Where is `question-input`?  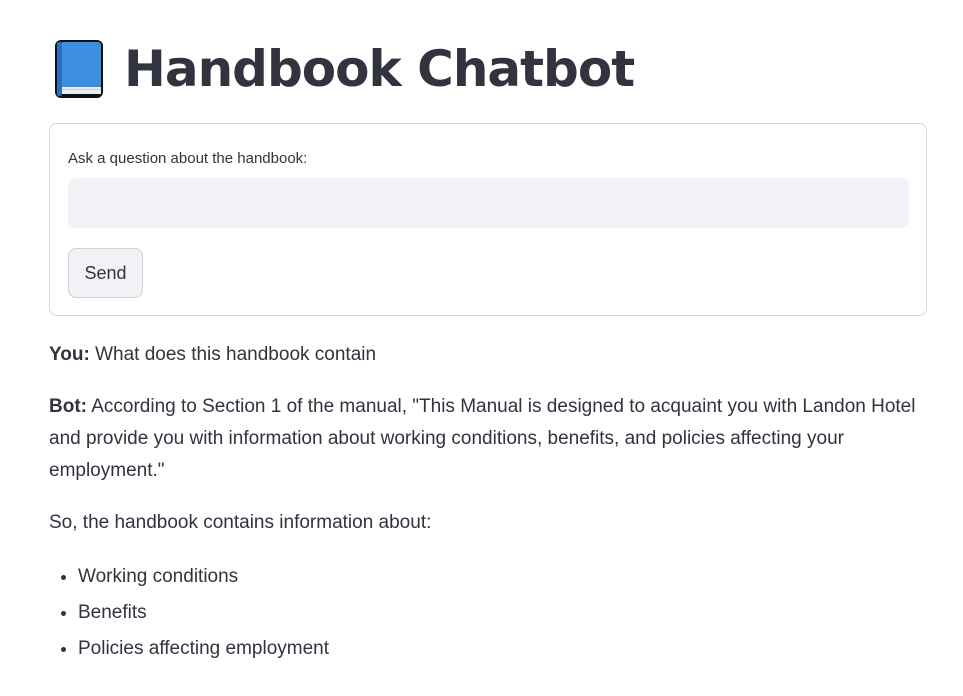 question-input is located at coordinates (488, 203).